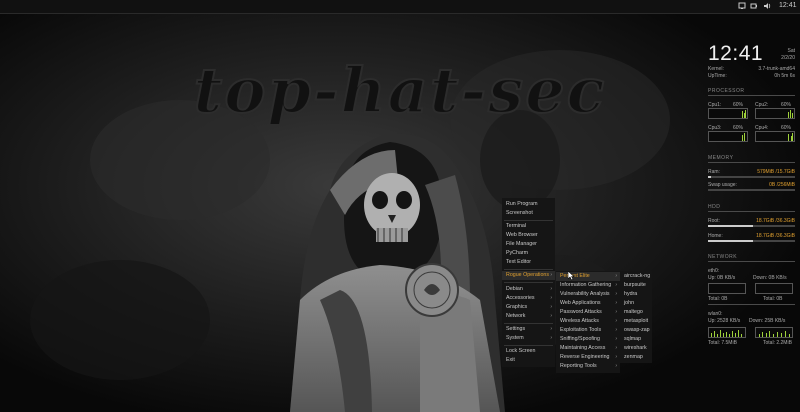  Describe the element at coordinates (751, 190) in the screenshot. I see `swap-bar` at that location.